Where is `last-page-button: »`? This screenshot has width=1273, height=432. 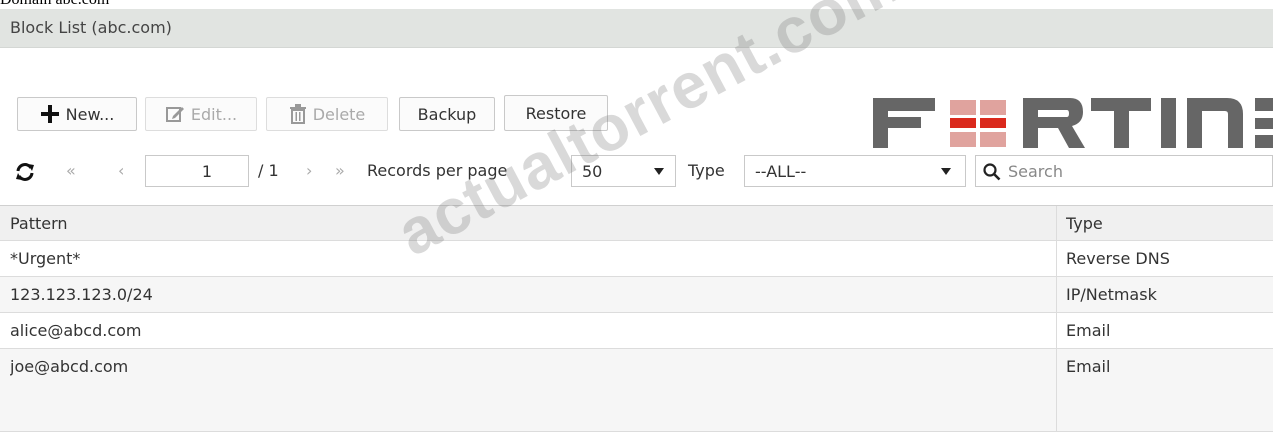 last-page-button: » is located at coordinates (340, 170).